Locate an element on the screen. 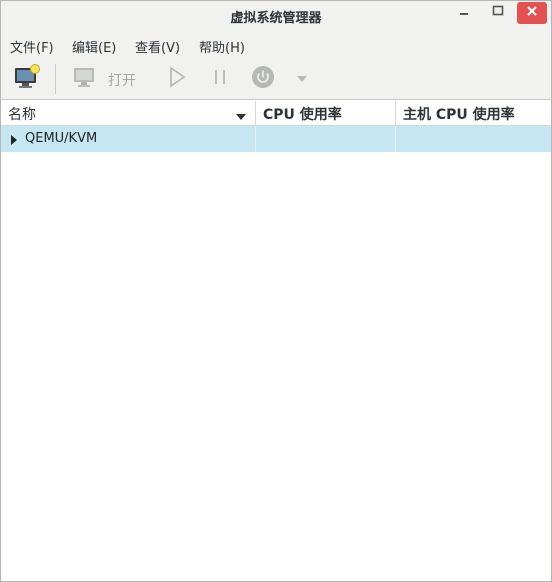  table-header: 名称 CPU 使用率 主机 CPU 使用率 is located at coordinates (276, 113).